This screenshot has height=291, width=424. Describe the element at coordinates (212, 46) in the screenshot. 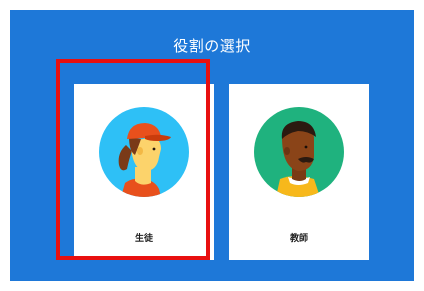

I see `page-title: 役割の選択` at that location.